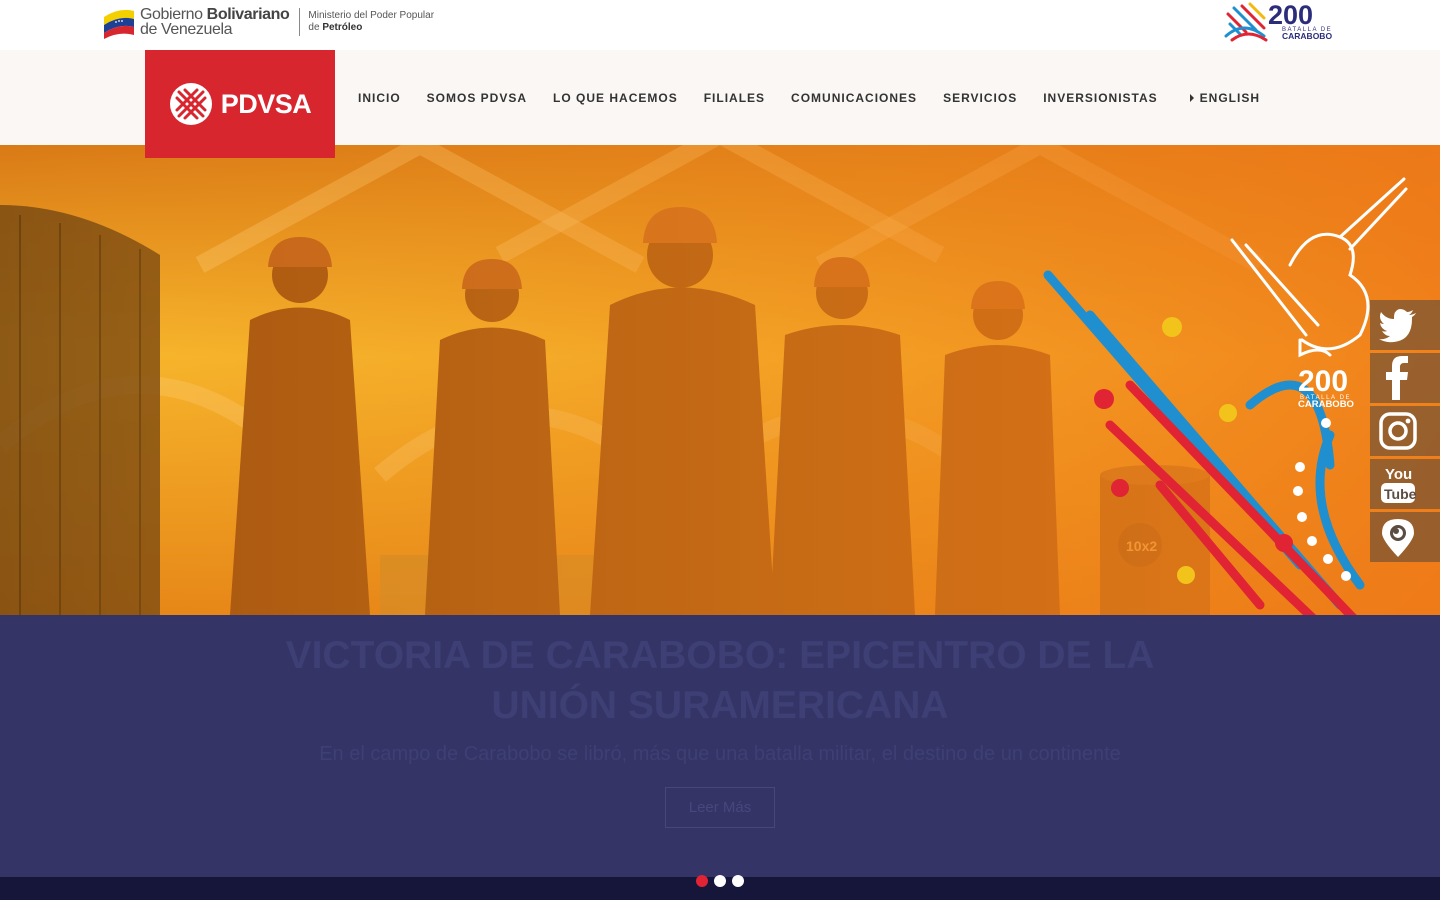  I want to click on facebook-link, so click(1405, 378).